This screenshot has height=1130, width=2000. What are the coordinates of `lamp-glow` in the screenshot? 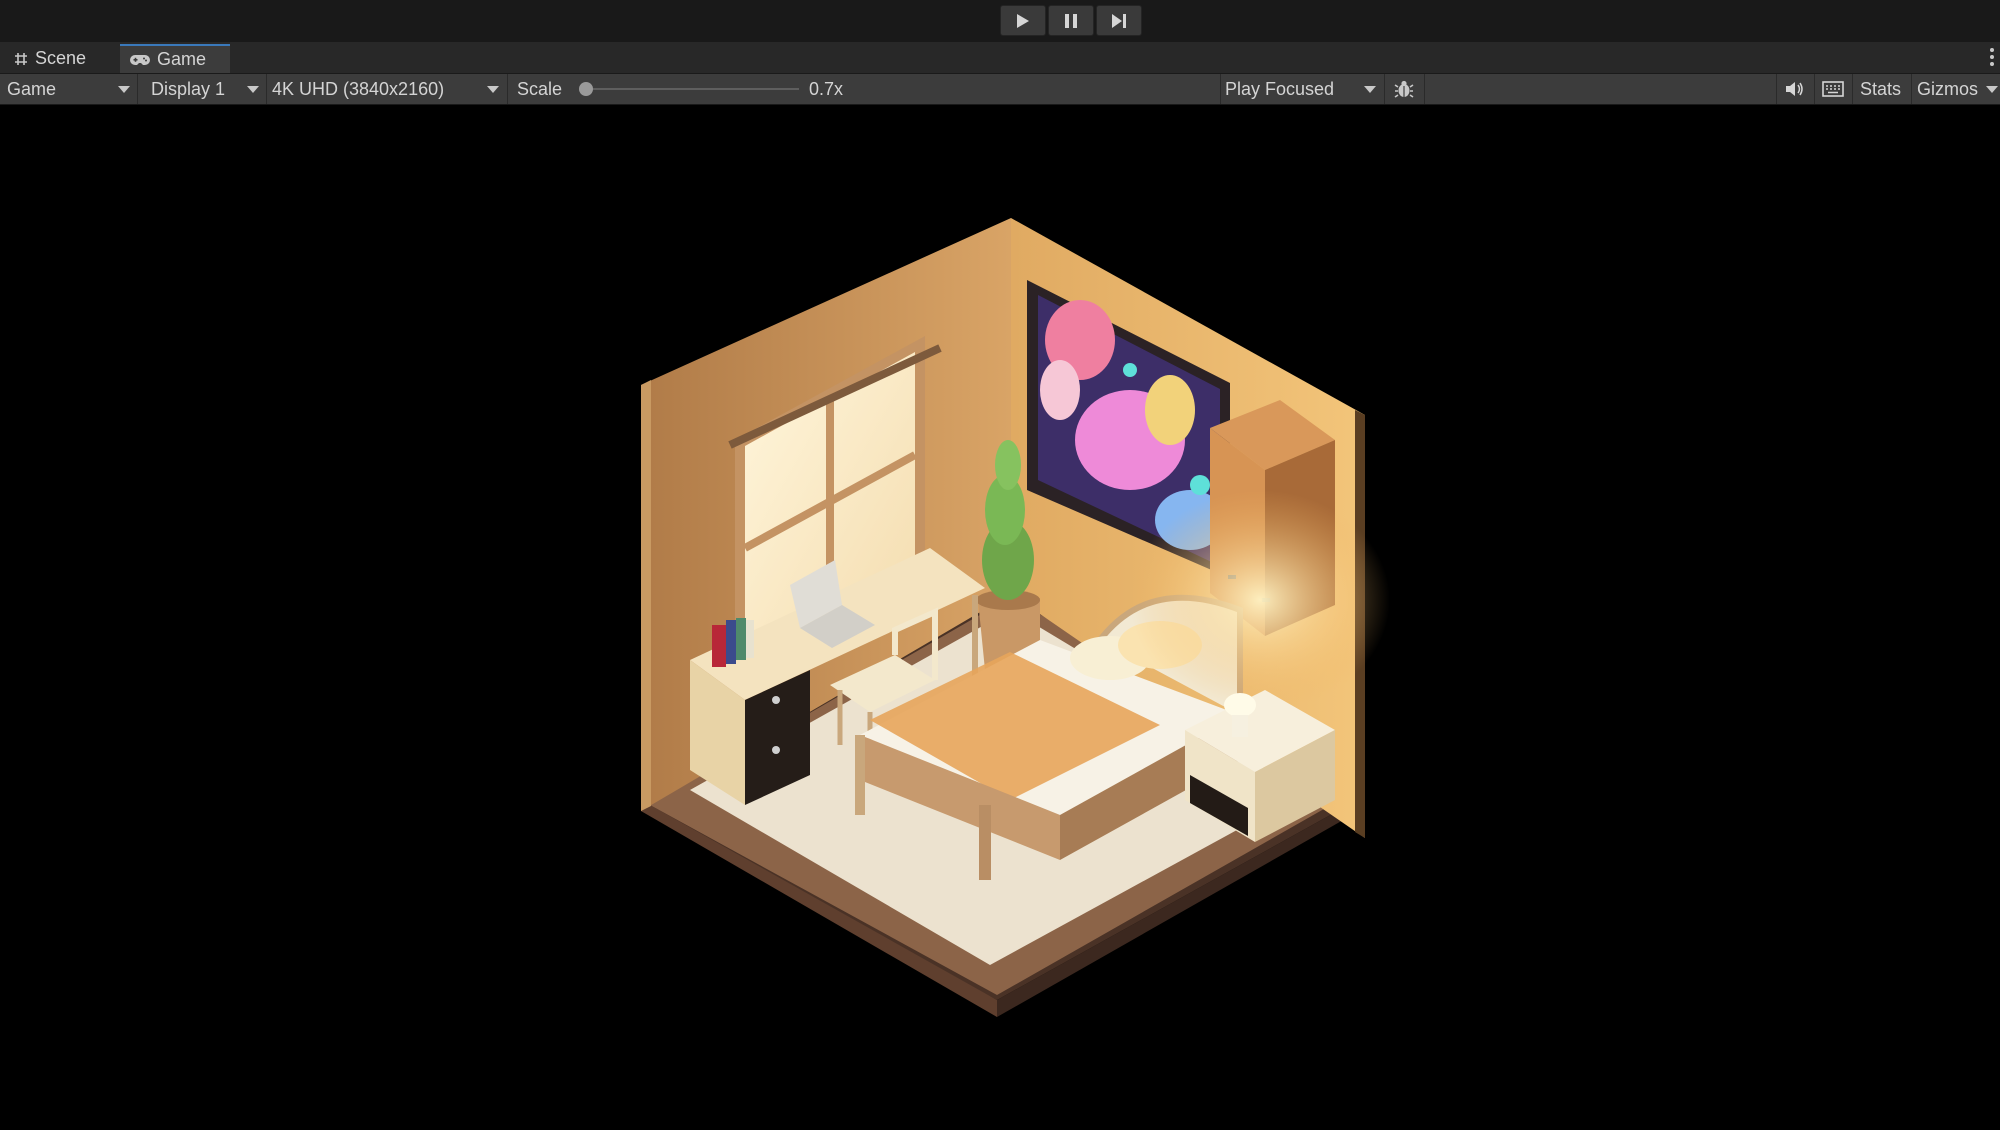 It's located at (1260, 600).